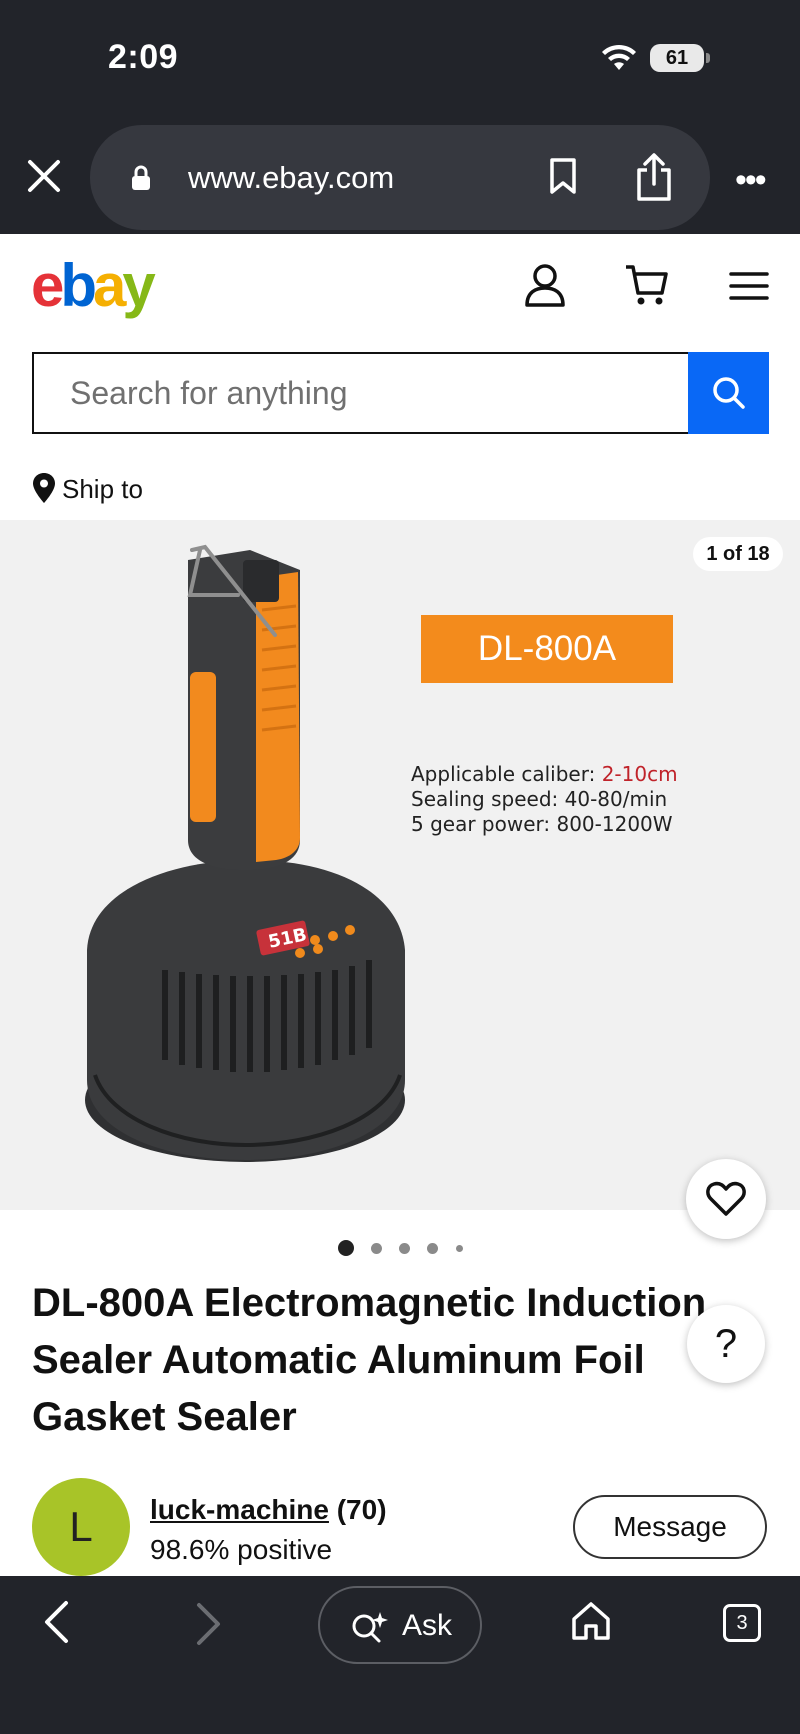 This screenshot has width=800, height=1734. What do you see at coordinates (208, 1624) in the screenshot?
I see `forward-icon` at bounding box center [208, 1624].